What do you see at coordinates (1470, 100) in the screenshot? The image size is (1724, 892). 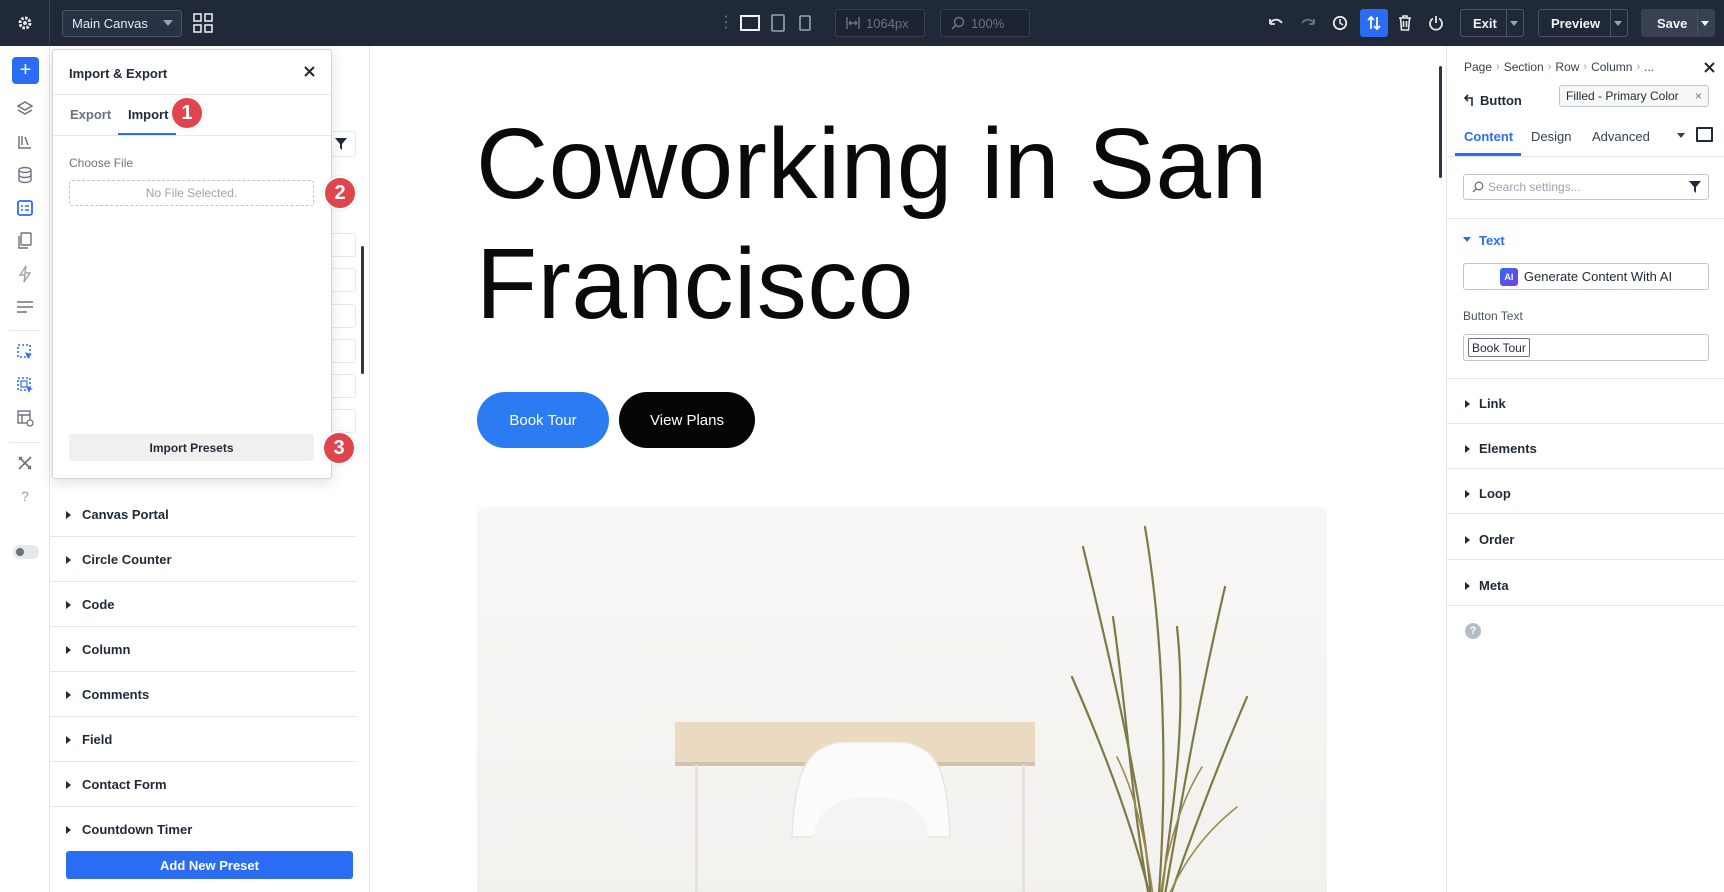 I see `back-arrow-icon` at bounding box center [1470, 100].